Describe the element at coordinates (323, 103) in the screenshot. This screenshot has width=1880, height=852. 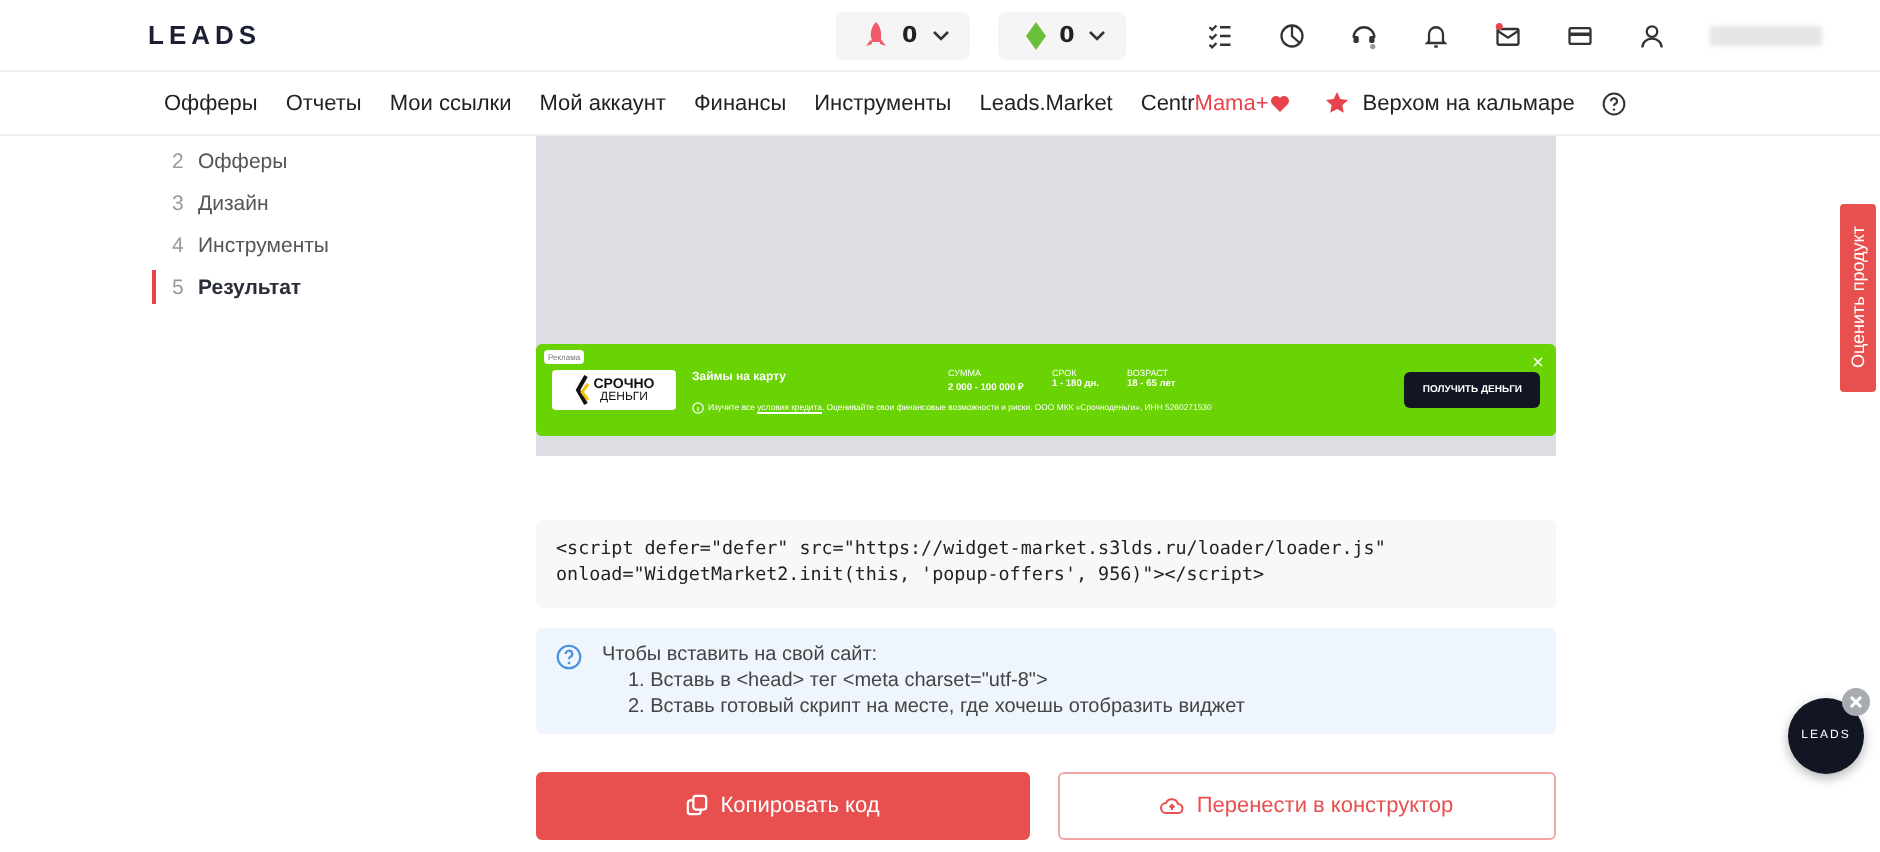
I see `nav-link: Отчеты` at that location.